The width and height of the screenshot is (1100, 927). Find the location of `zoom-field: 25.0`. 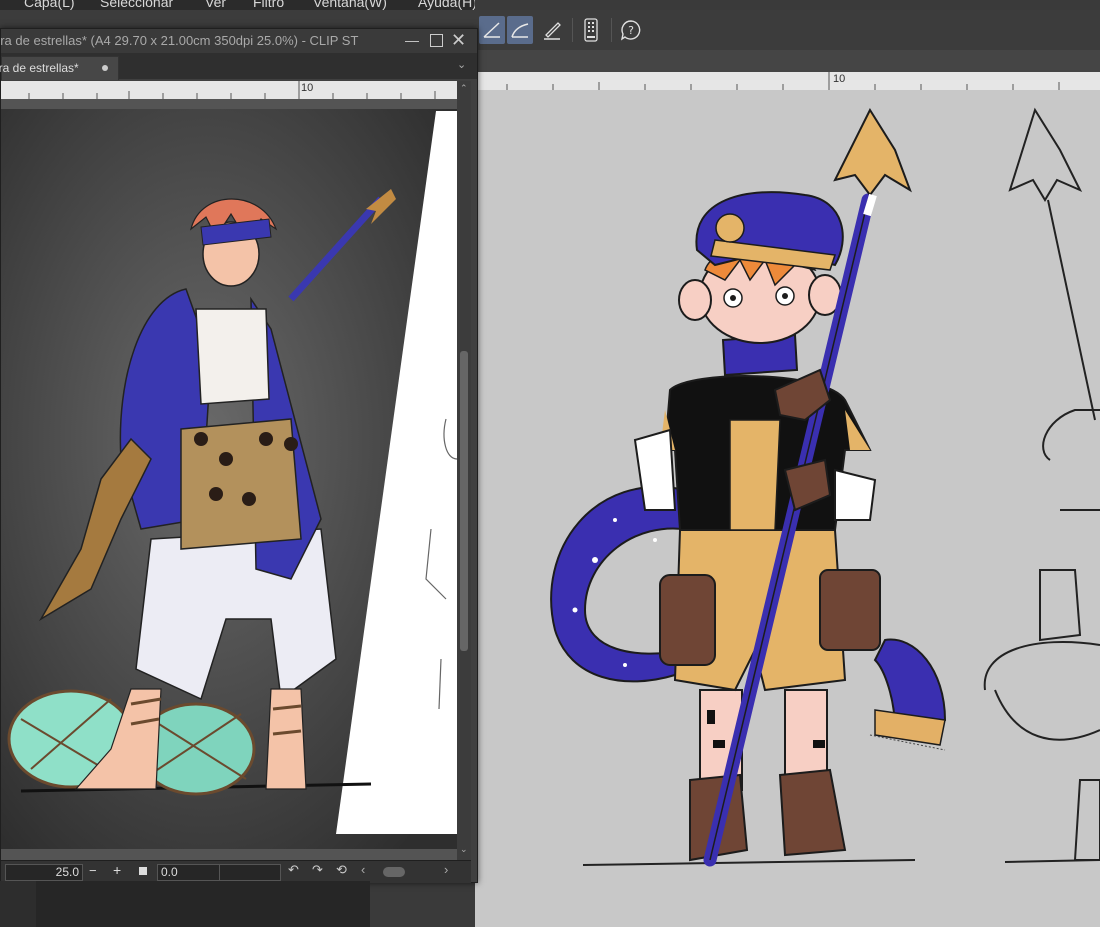

zoom-field: 25.0 is located at coordinates (44, 872).